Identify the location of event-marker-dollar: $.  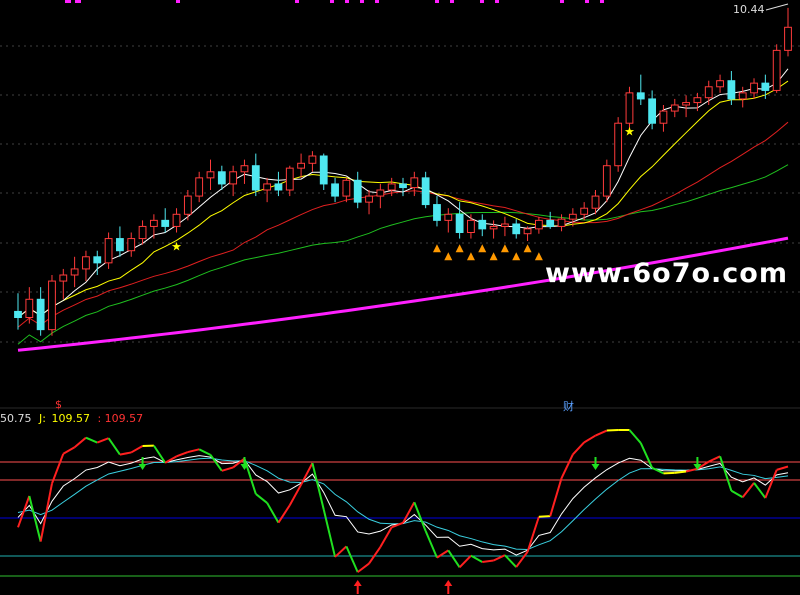
(58, 404).